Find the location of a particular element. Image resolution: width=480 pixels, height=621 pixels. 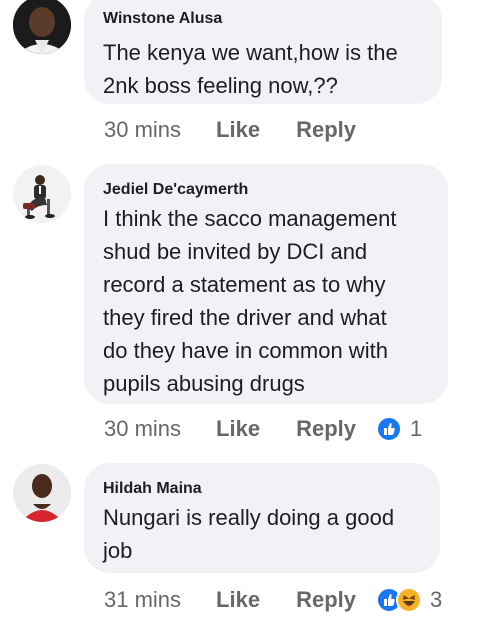

comment-actions: 30 mins Like Reply is located at coordinates (230, 130).